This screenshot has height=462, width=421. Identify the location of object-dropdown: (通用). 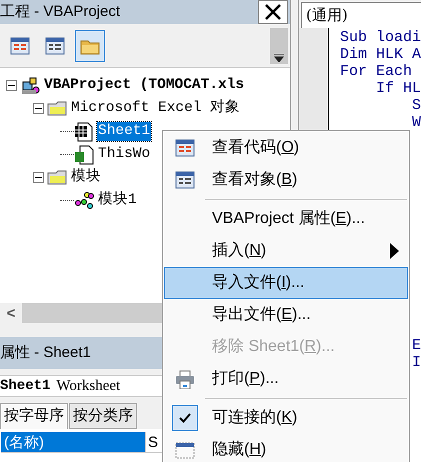
(360, 15).